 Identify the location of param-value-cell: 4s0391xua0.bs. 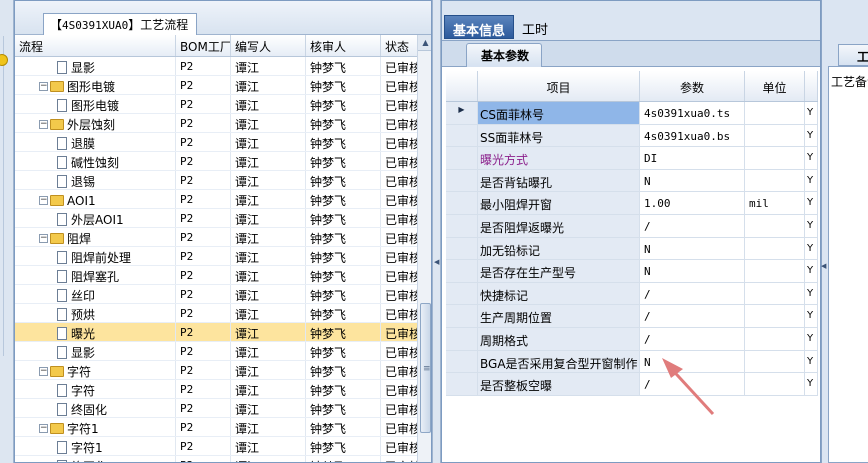
(692, 135).